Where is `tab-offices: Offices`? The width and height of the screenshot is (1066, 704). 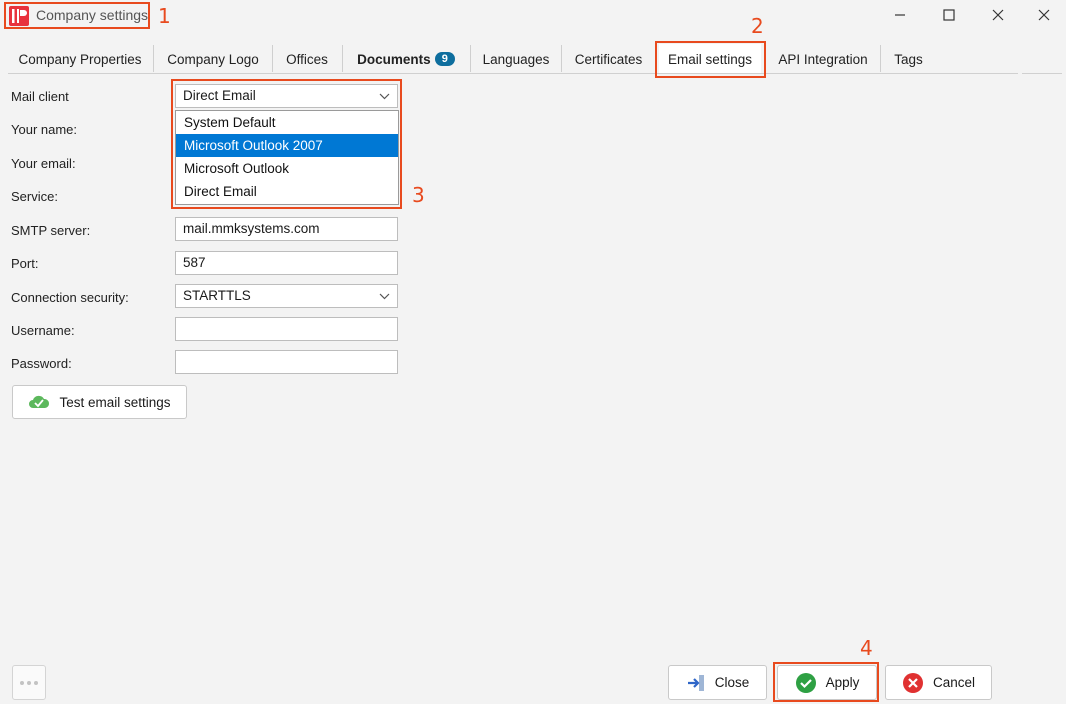 tab-offices: Offices is located at coordinates (307, 59).